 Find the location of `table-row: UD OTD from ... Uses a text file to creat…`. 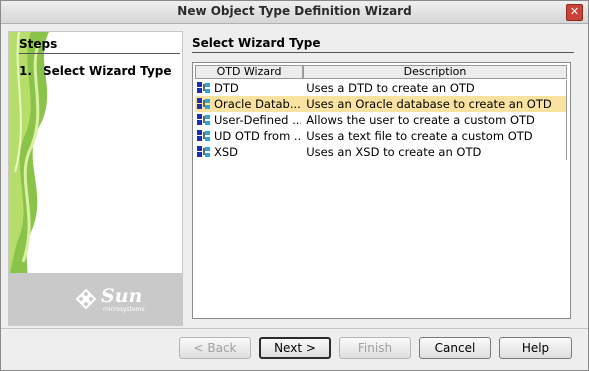

table-row: UD OTD from ... Uses a text file to creat… is located at coordinates (381, 136).